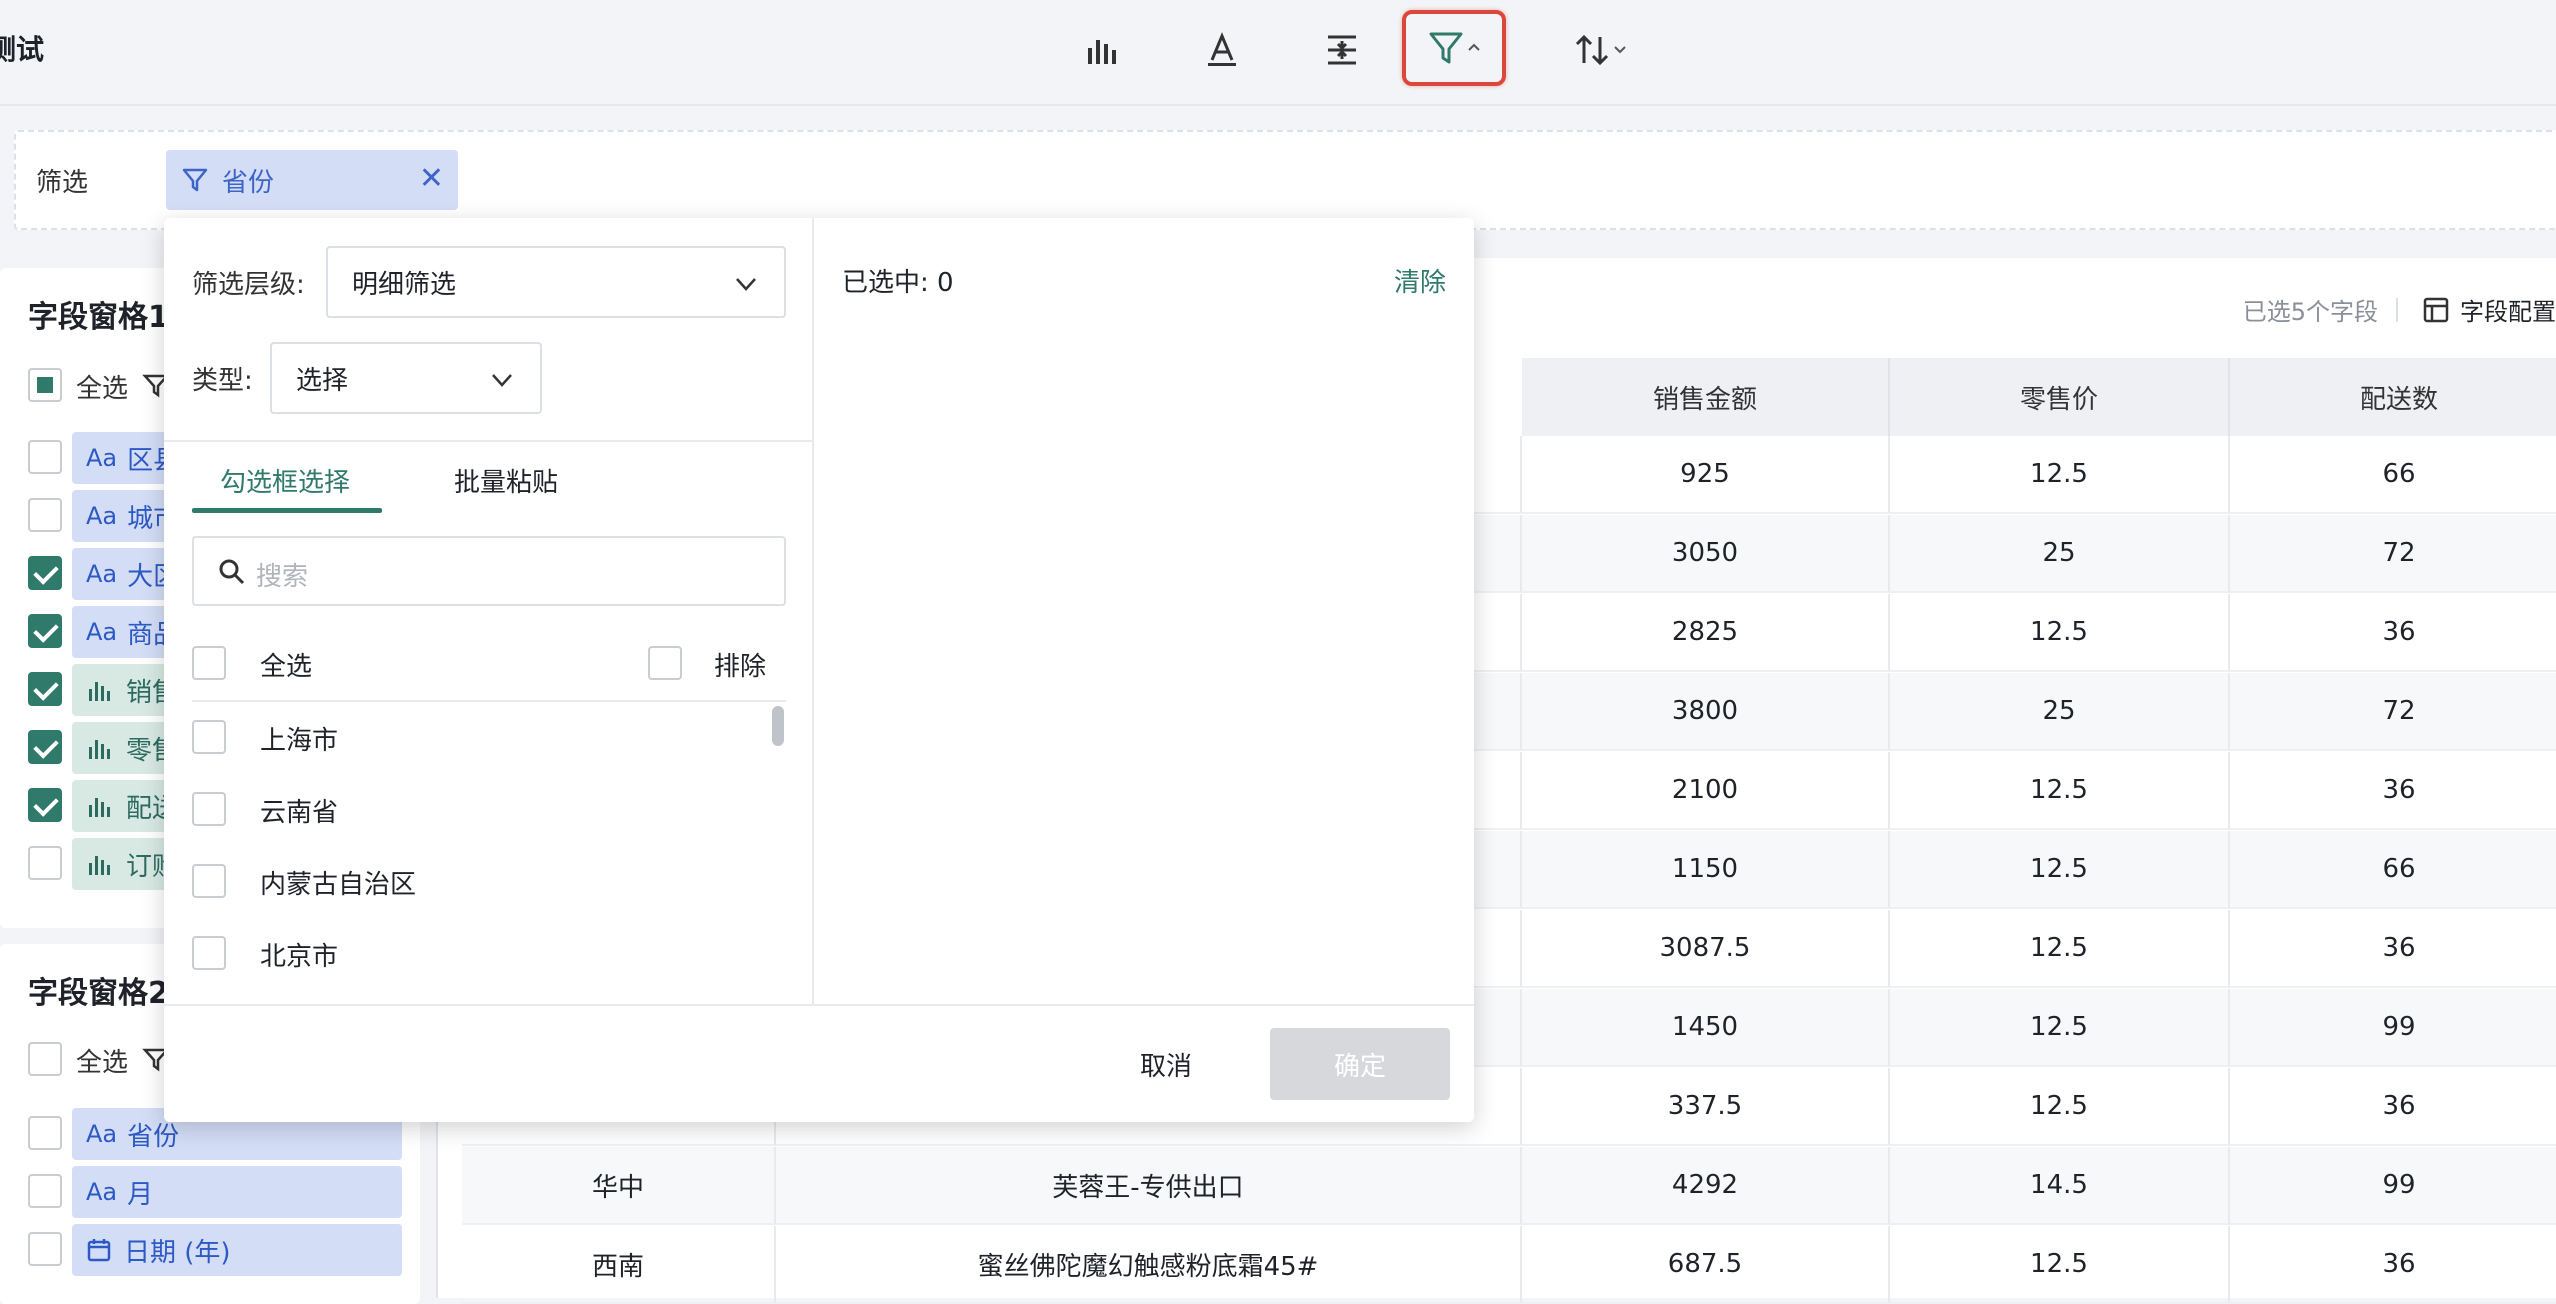 The height and width of the screenshot is (1304, 2556). What do you see at coordinates (1706, 1186) in the screenshot?
I see `table-cell-sales: 4292` at bounding box center [1706, 1186].